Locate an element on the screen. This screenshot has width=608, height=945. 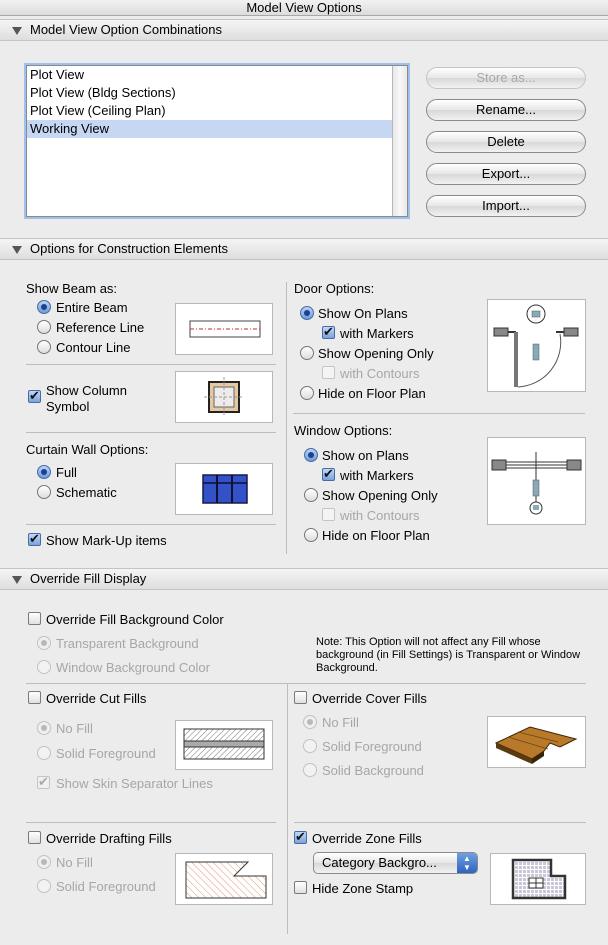
cut-no-fill-radio is located at coordinates (44, 728).